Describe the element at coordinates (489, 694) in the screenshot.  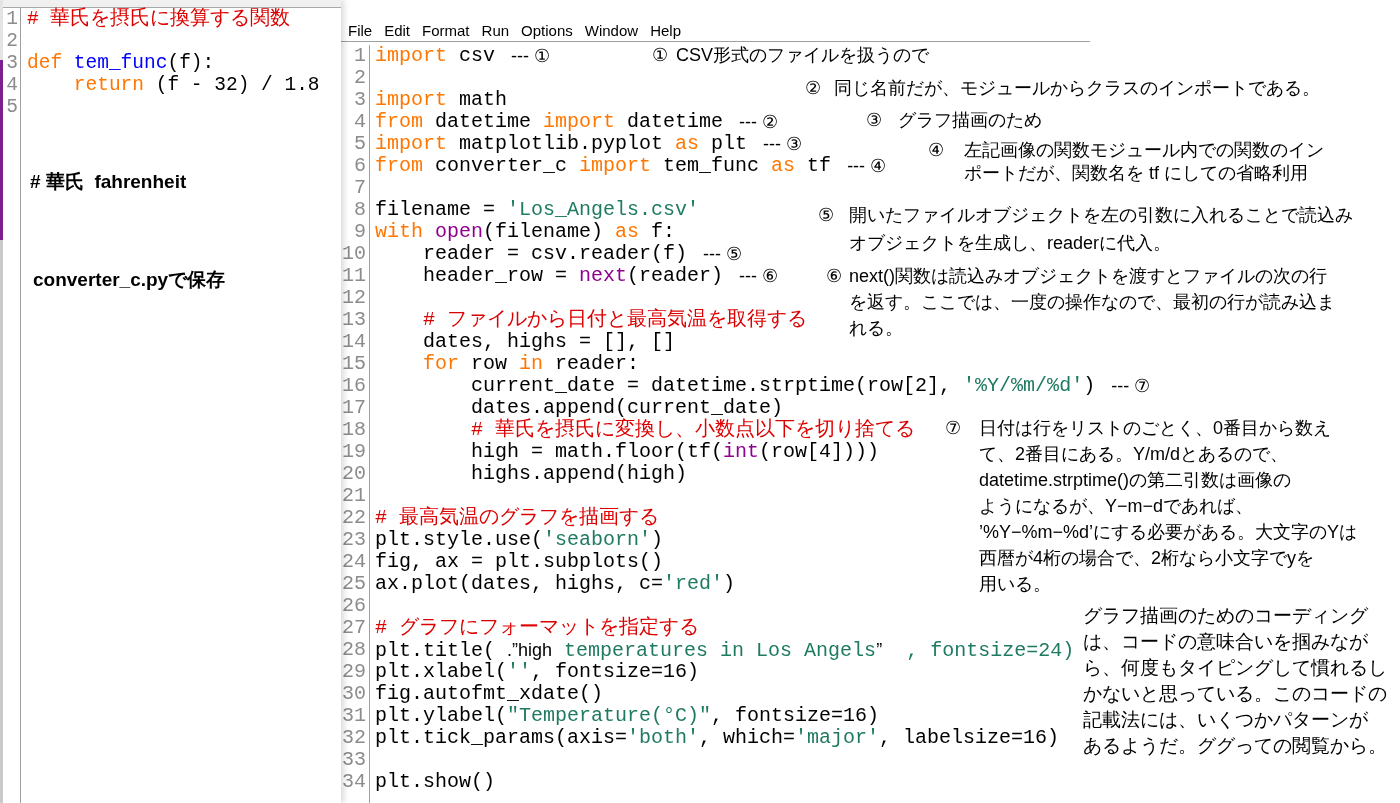
I see `code-line: fig.autofmt_xdate()` at that location.